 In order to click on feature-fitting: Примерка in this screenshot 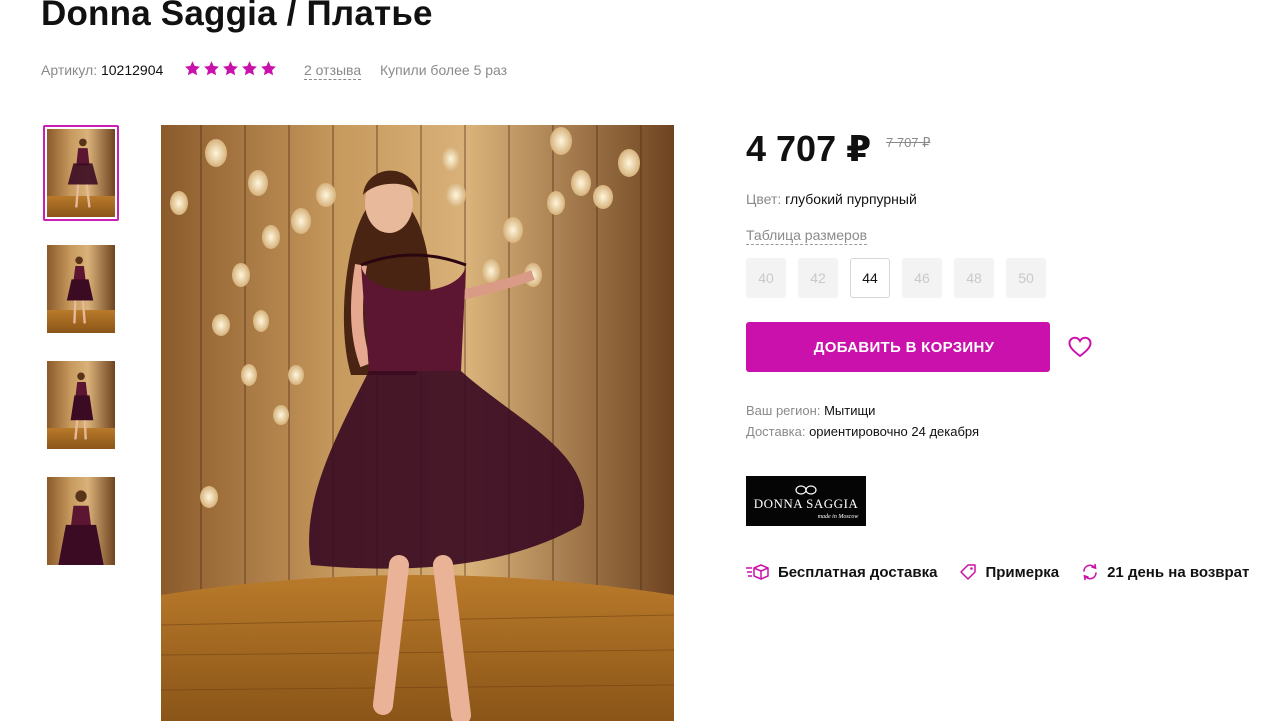, I will do `click(1009, 572)`.